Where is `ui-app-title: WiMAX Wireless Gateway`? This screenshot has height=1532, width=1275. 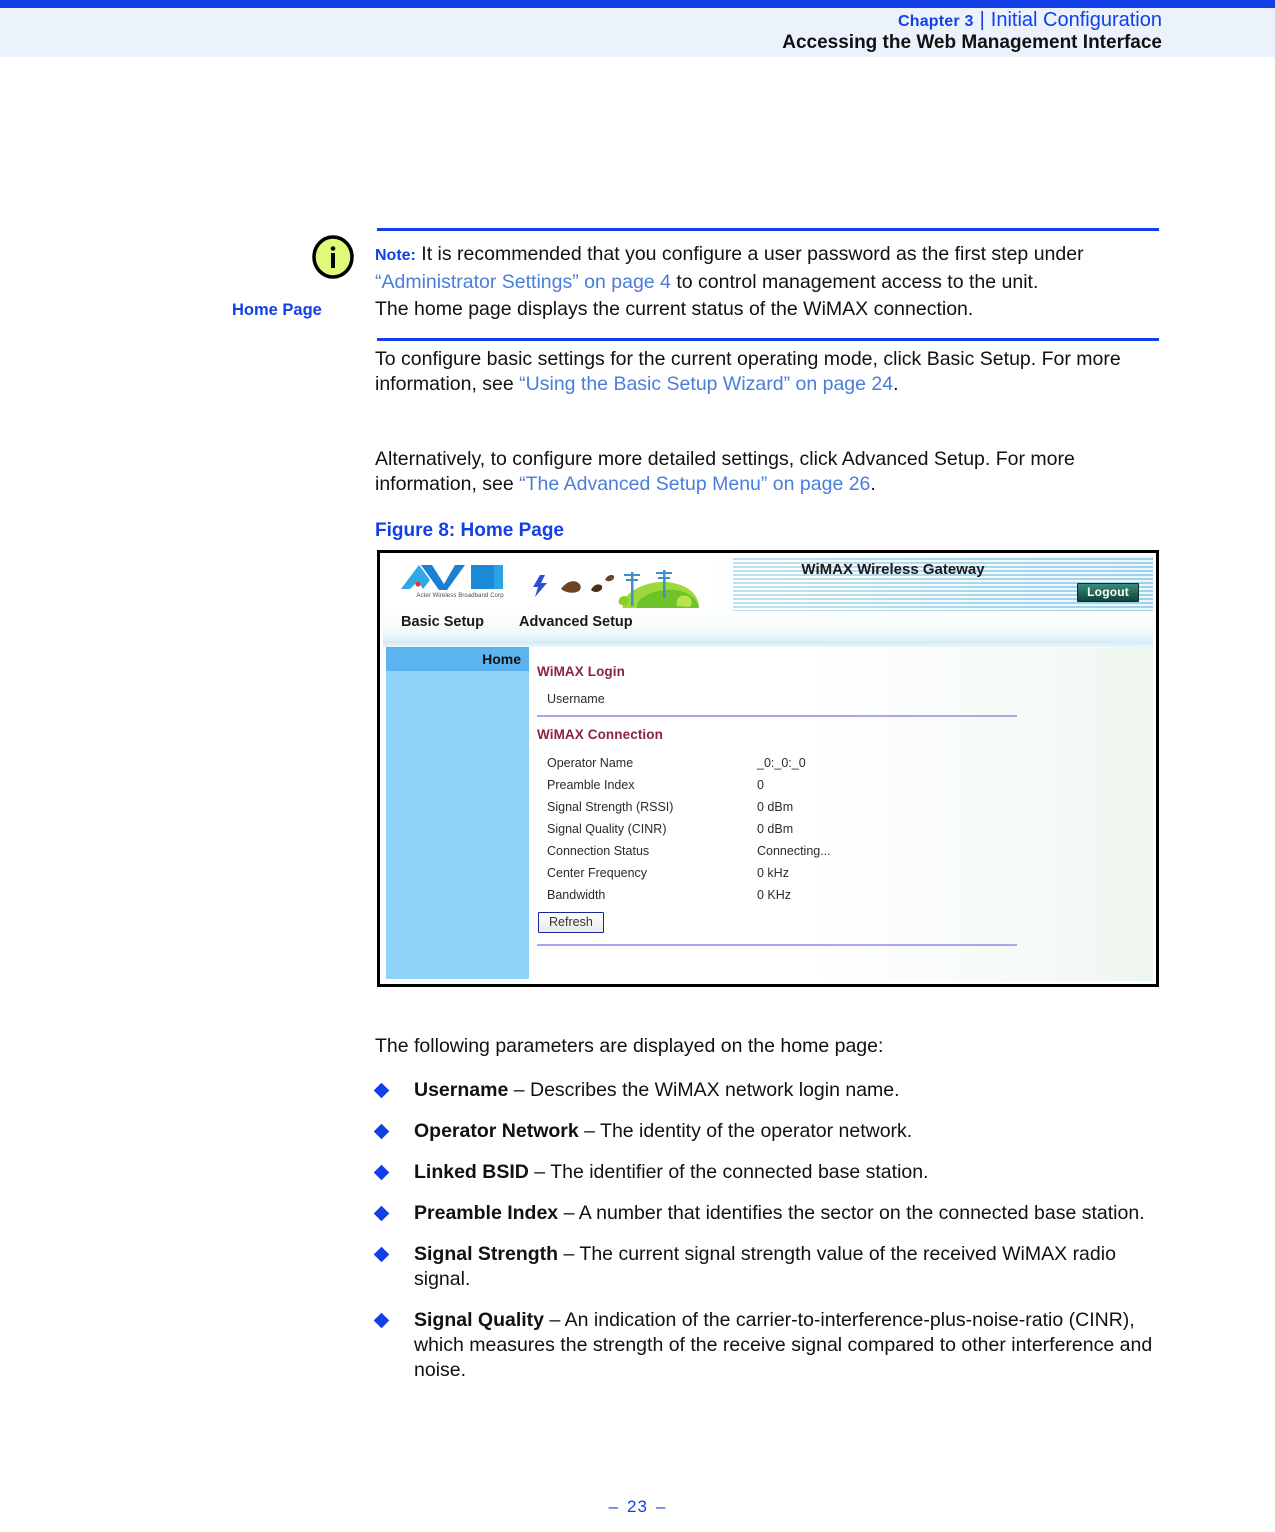 ui-app-title: WiMAX Wireless Gateway is located at coordinates (893, 569).